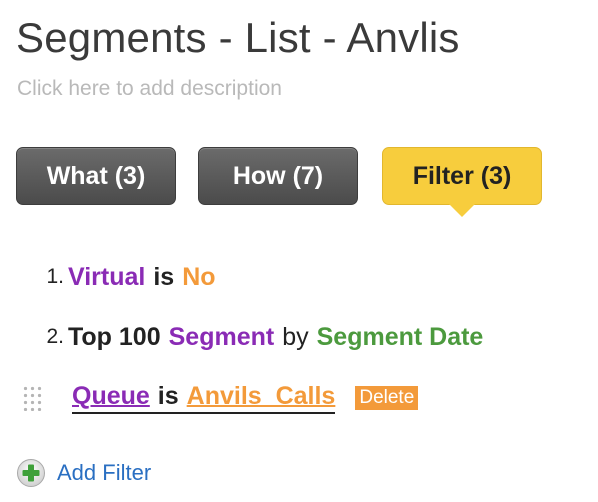  I want to click on tab-how: How (7), so click(278, 176).